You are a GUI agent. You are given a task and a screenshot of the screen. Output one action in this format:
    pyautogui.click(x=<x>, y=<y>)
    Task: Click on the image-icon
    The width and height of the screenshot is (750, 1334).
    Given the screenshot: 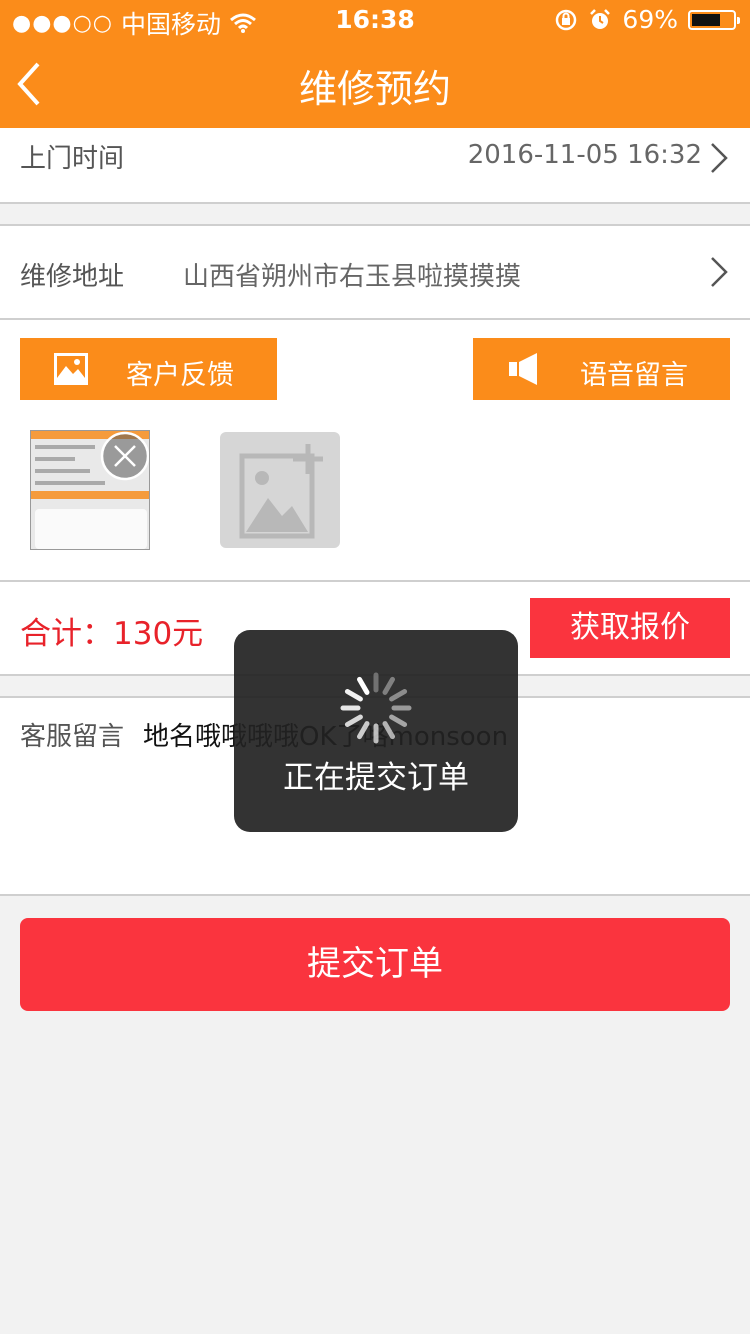 What is the action you would take?
    pyautogui.click(x=71, y=369)
    